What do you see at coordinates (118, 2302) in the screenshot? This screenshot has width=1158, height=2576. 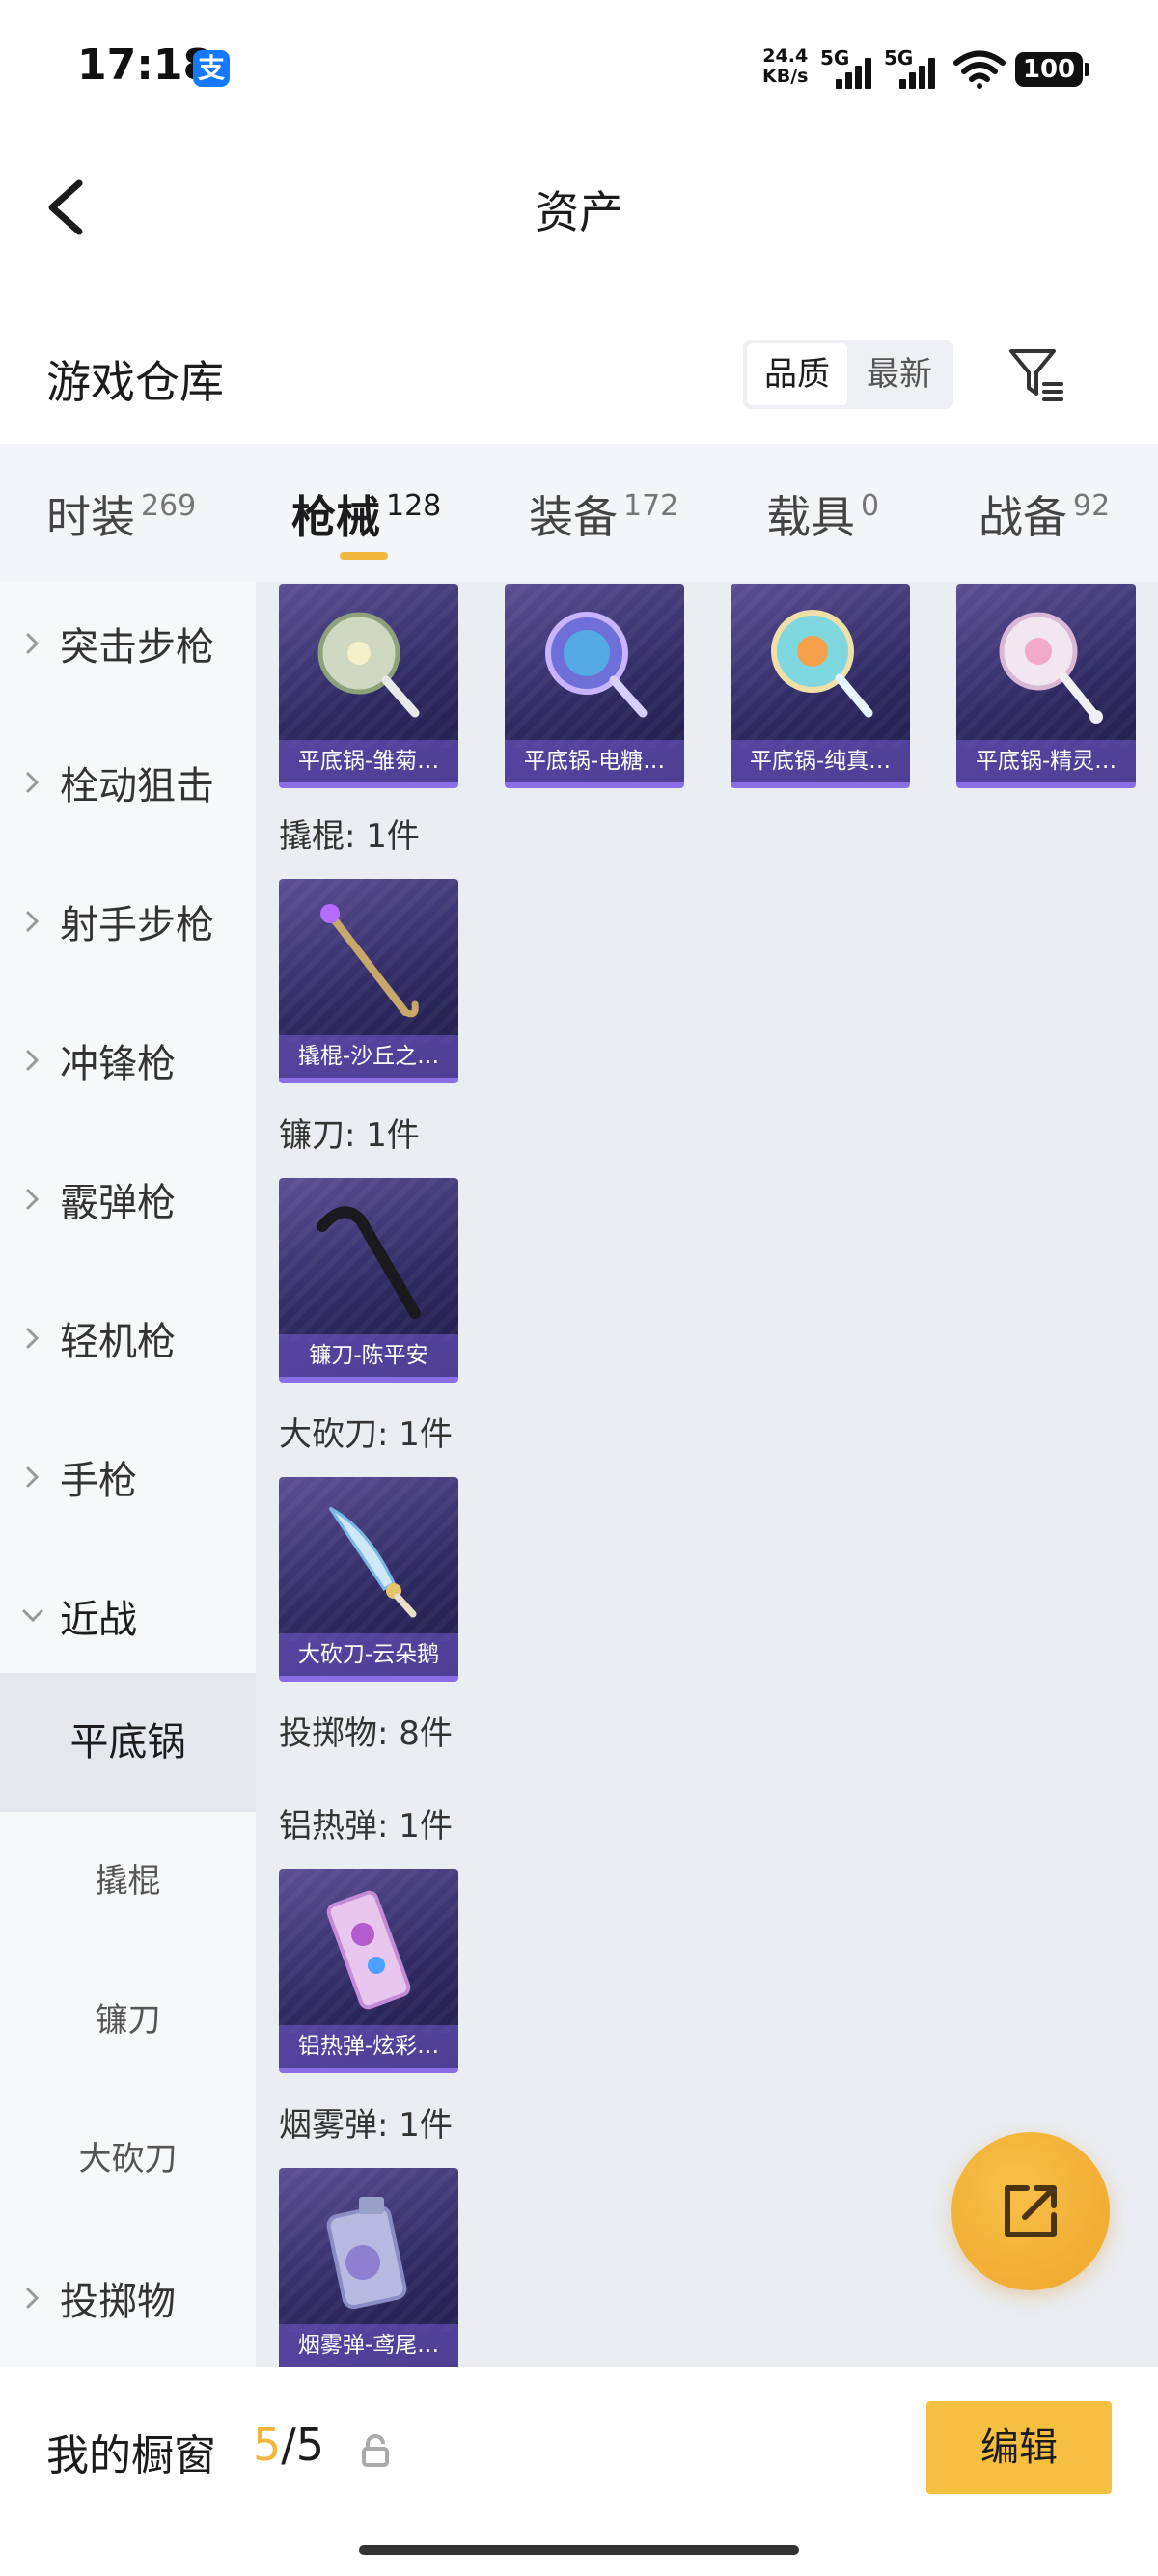 I see `sidebar-item-label: 投掷物` at bounding box center [118, 2302].